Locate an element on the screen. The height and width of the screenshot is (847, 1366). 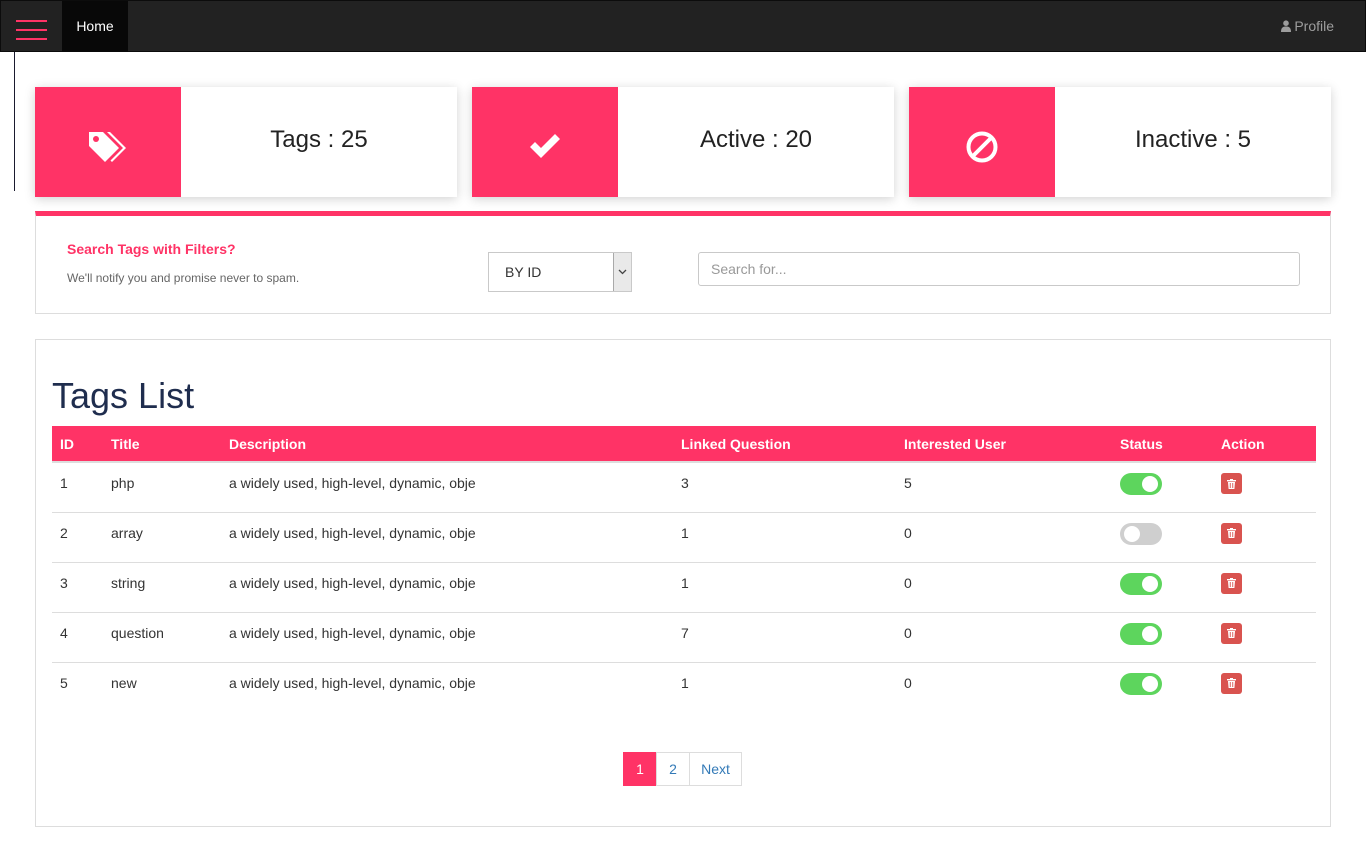
sidebar-edge is located at coordinates (7, 121).